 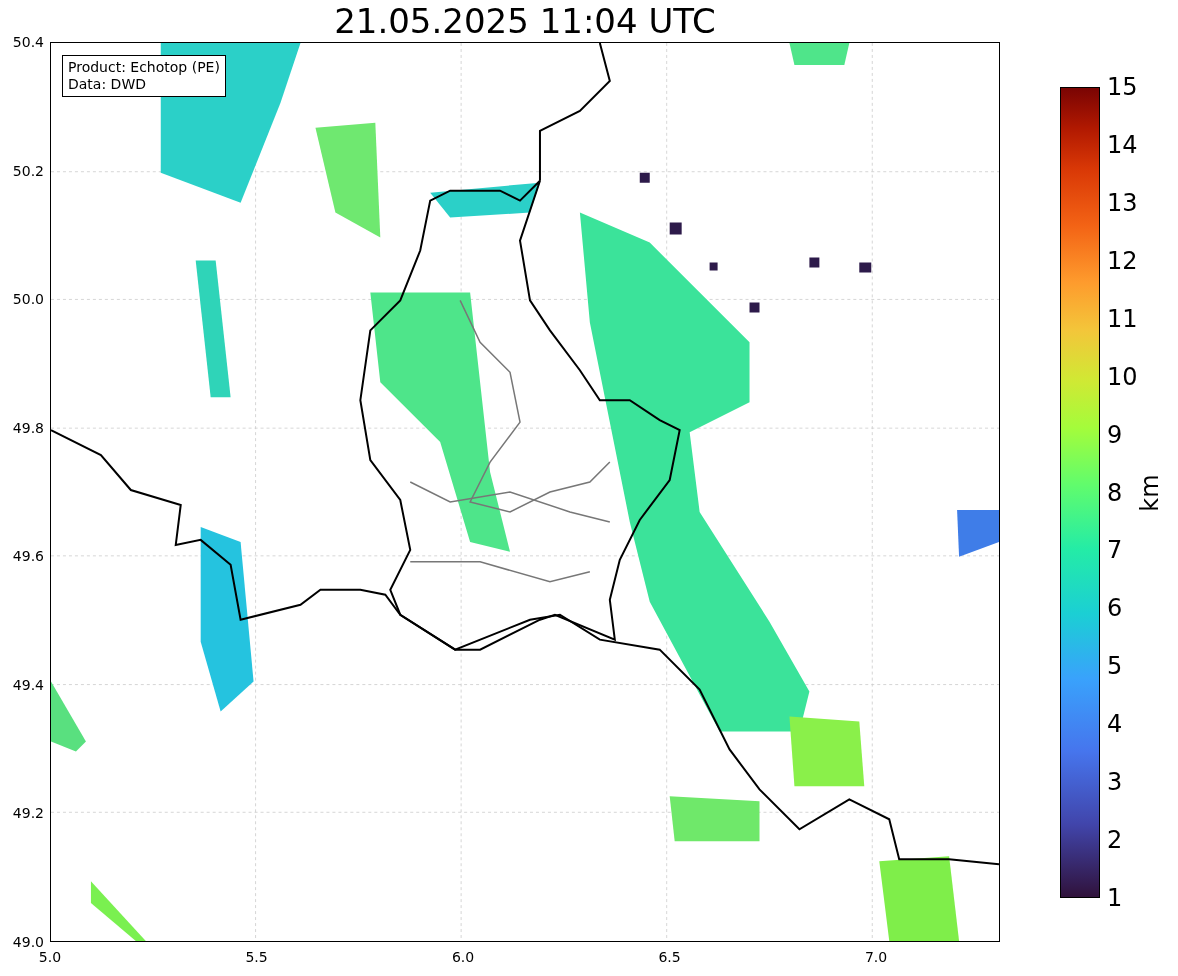 I want to click on y-axis-label: 49.8, so click(x=28, y=427).